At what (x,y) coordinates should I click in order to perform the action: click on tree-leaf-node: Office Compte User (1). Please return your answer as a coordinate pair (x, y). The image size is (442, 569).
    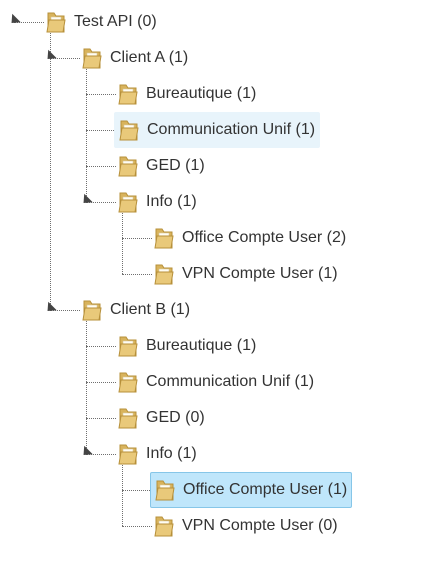
    Looking at the image, I should click on (251, 490).